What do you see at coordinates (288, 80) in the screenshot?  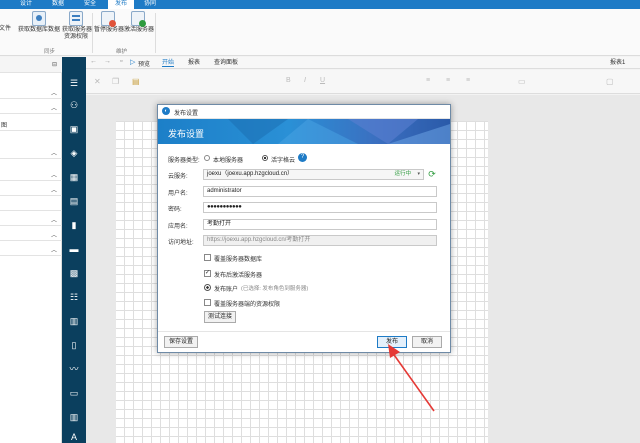 I see `bold-icon: B` at bounding box center [288, 80].